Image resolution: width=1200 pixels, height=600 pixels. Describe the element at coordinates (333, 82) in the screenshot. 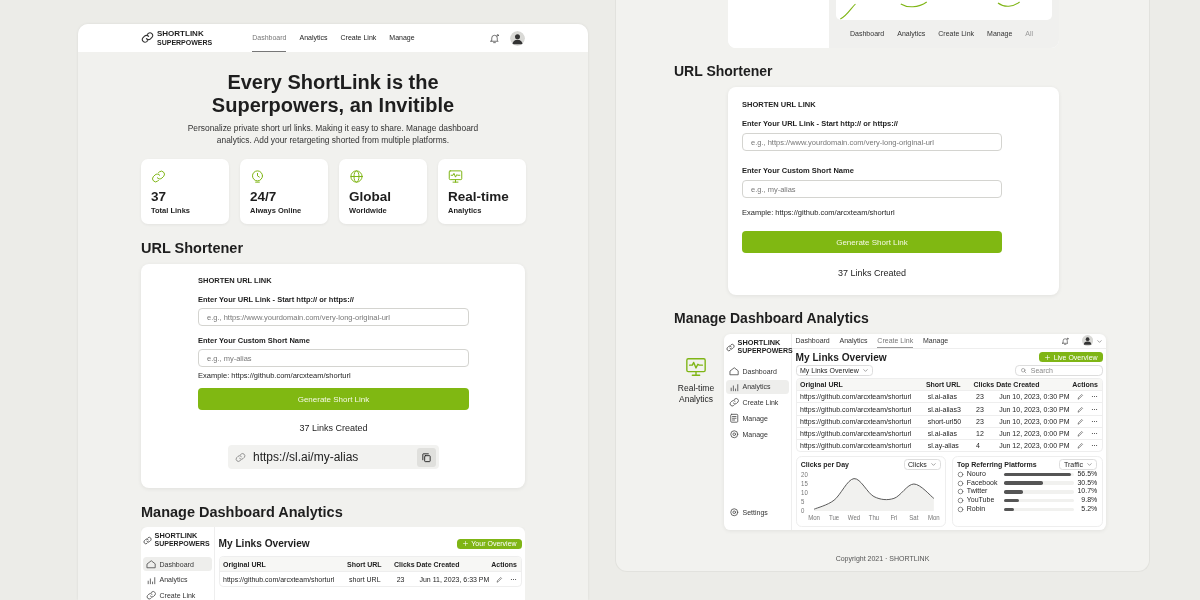

I see `hero-title: Every ShortLink is the` at that location.